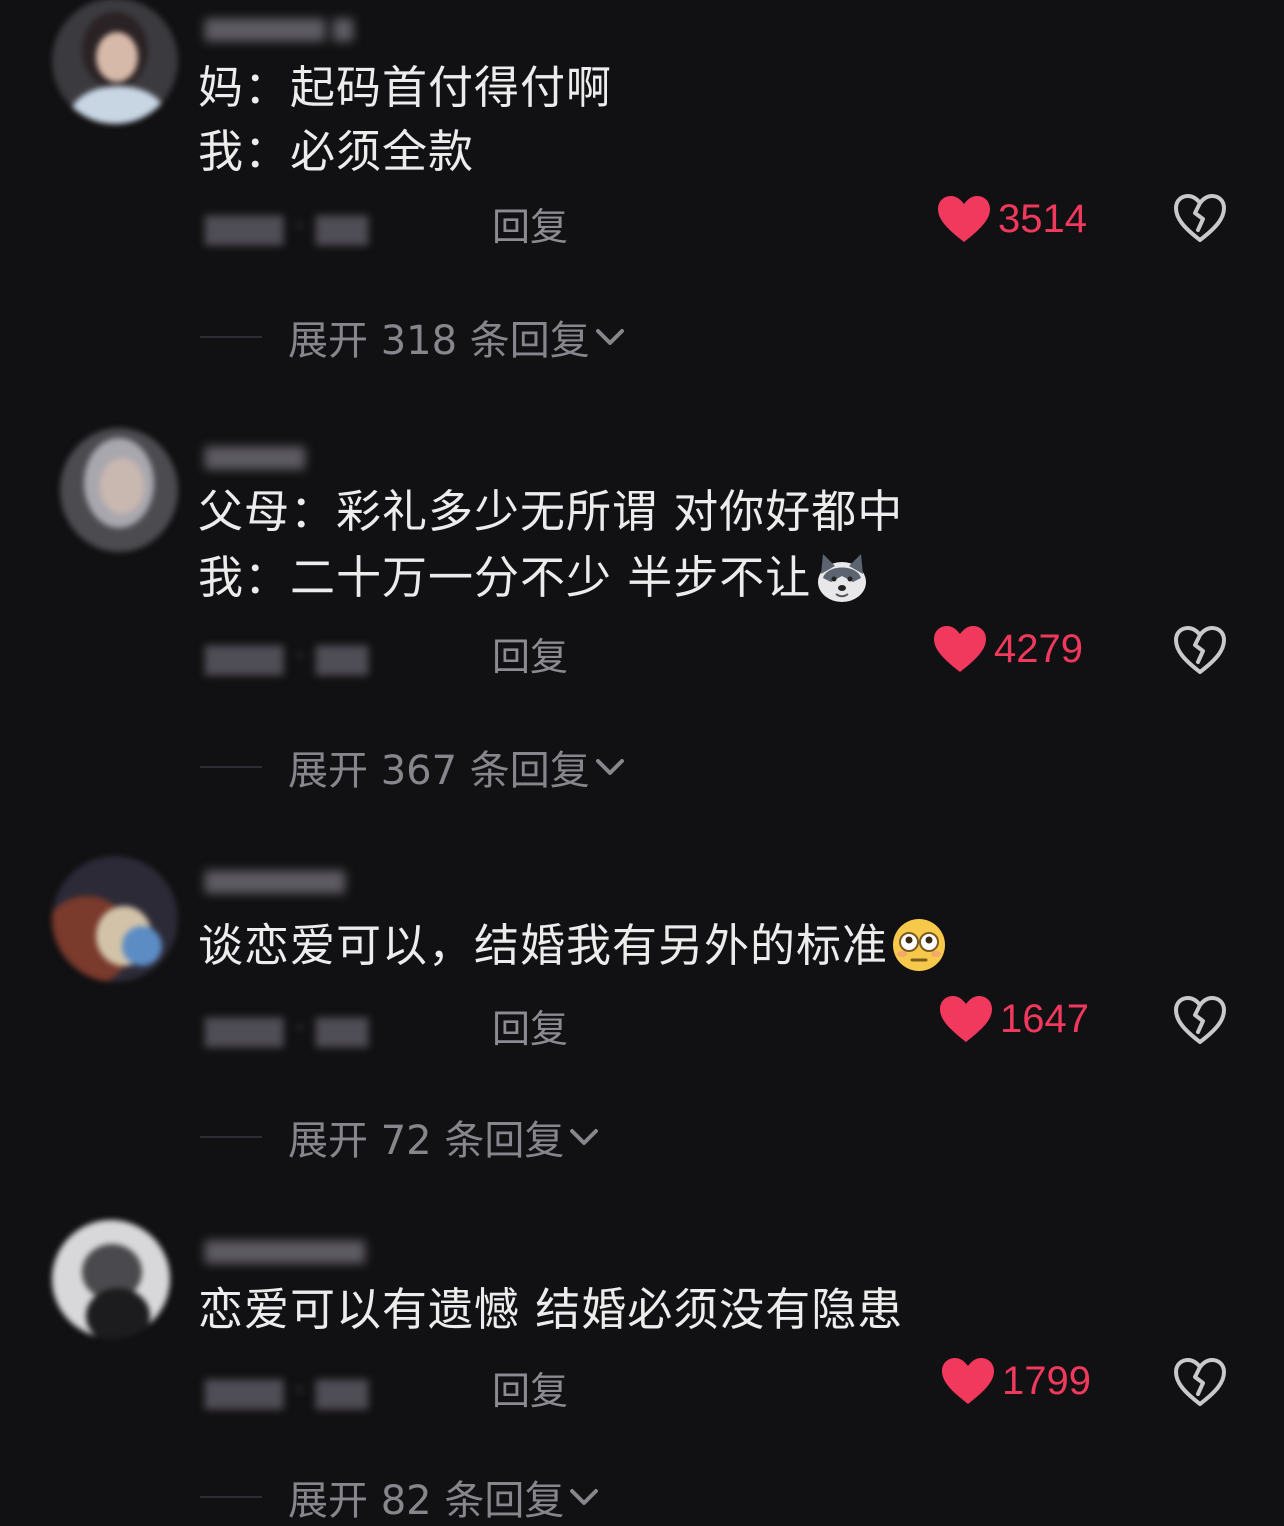  I want to click on expand-replies-label: 展开 318 条回复, so click(439, 341).